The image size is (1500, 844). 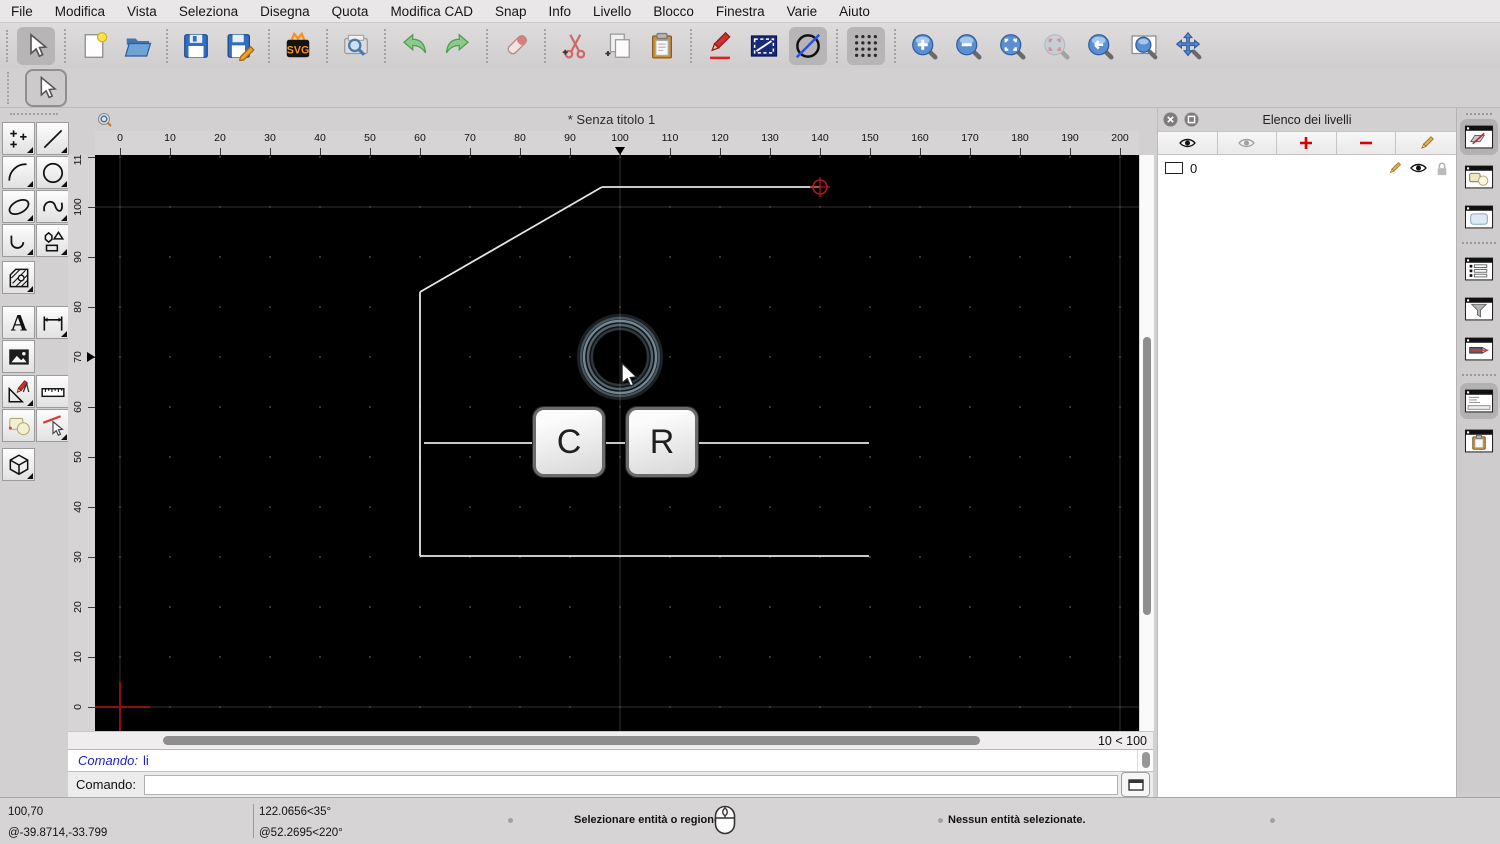 What do you see at coordinates (18, 138) in the screenshot?
I see `points-tool-button` at bounding box center [18, 138].